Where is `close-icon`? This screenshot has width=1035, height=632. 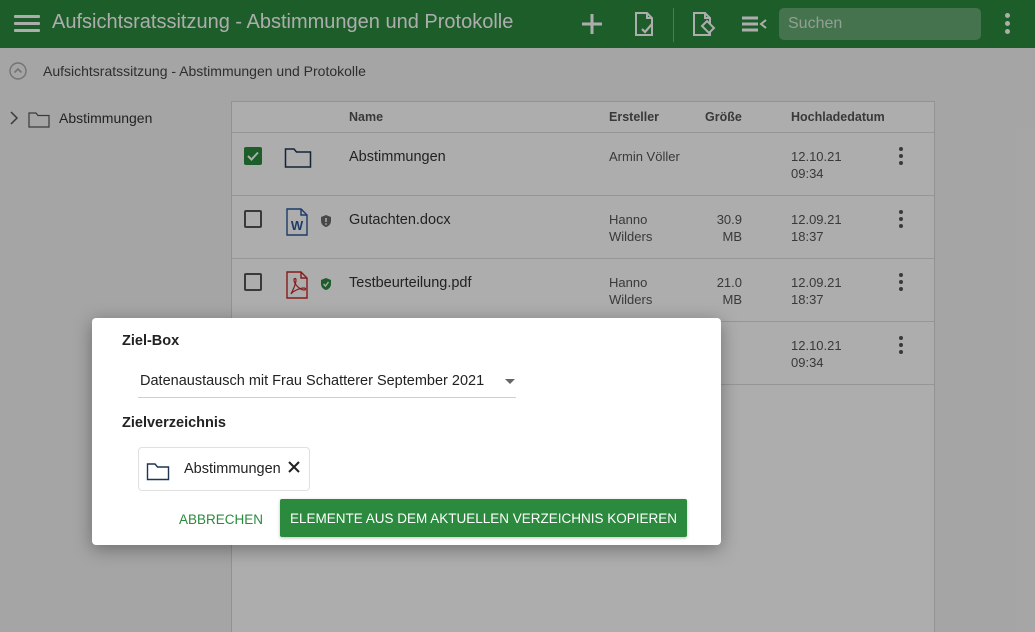
close-icon is located at coordinates (294, 467).